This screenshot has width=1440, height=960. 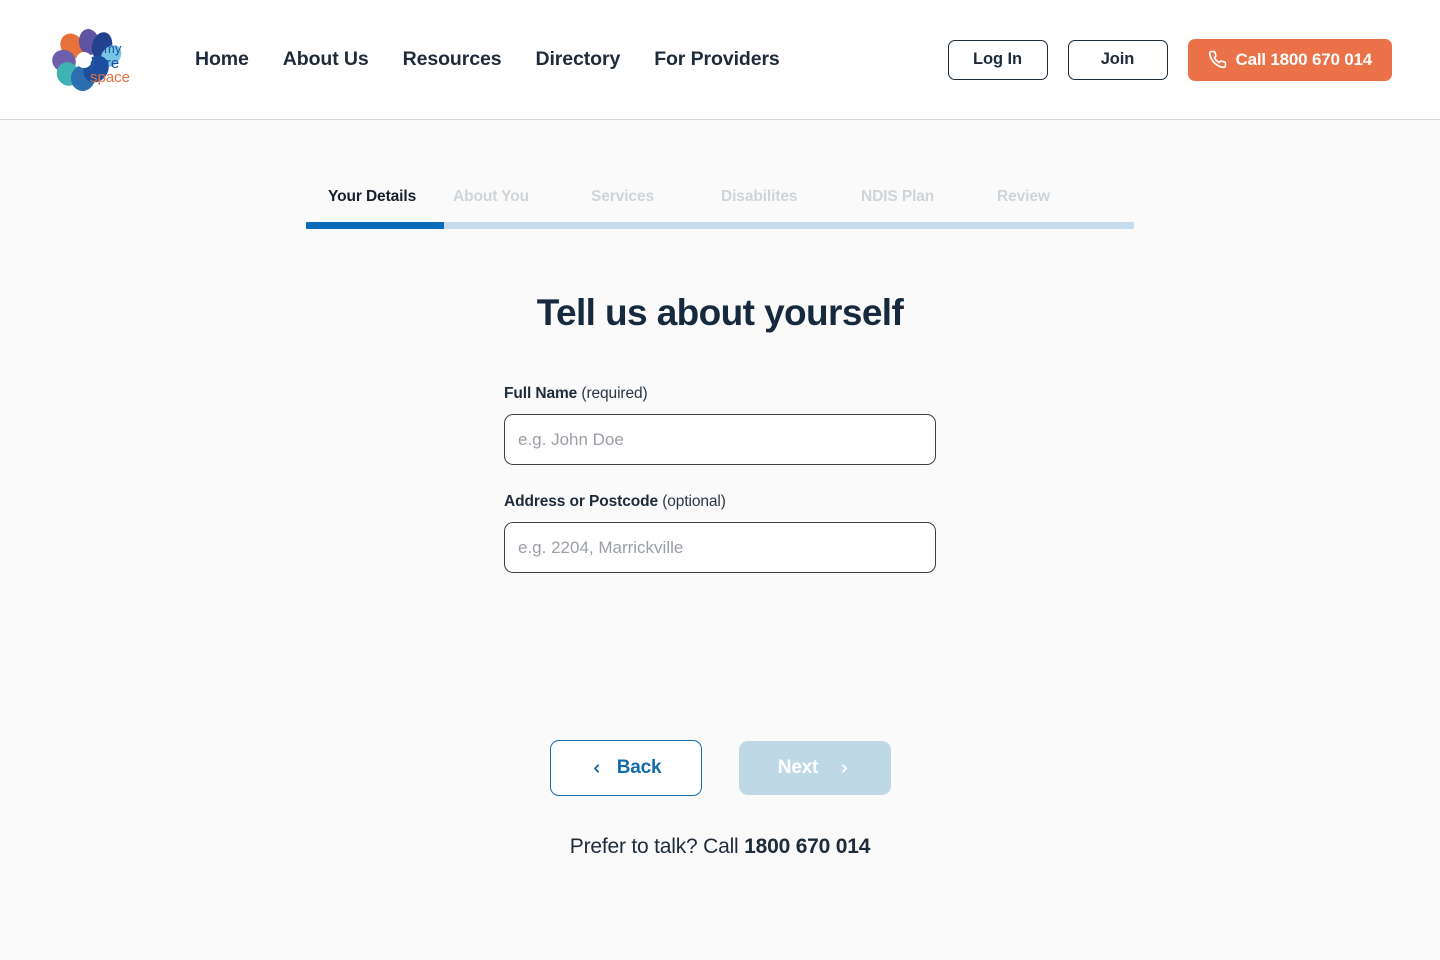 What do you see at coordinates (997, 59) in the screenshot?
I see `log-in-button: Log In` at bounding box center [997, 59].